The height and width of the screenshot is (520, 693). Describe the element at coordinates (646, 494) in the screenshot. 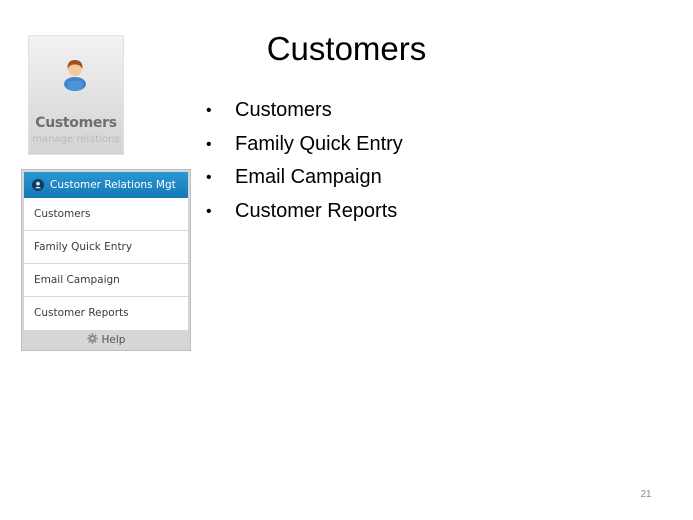

I see `slide-number: 21` at that location.